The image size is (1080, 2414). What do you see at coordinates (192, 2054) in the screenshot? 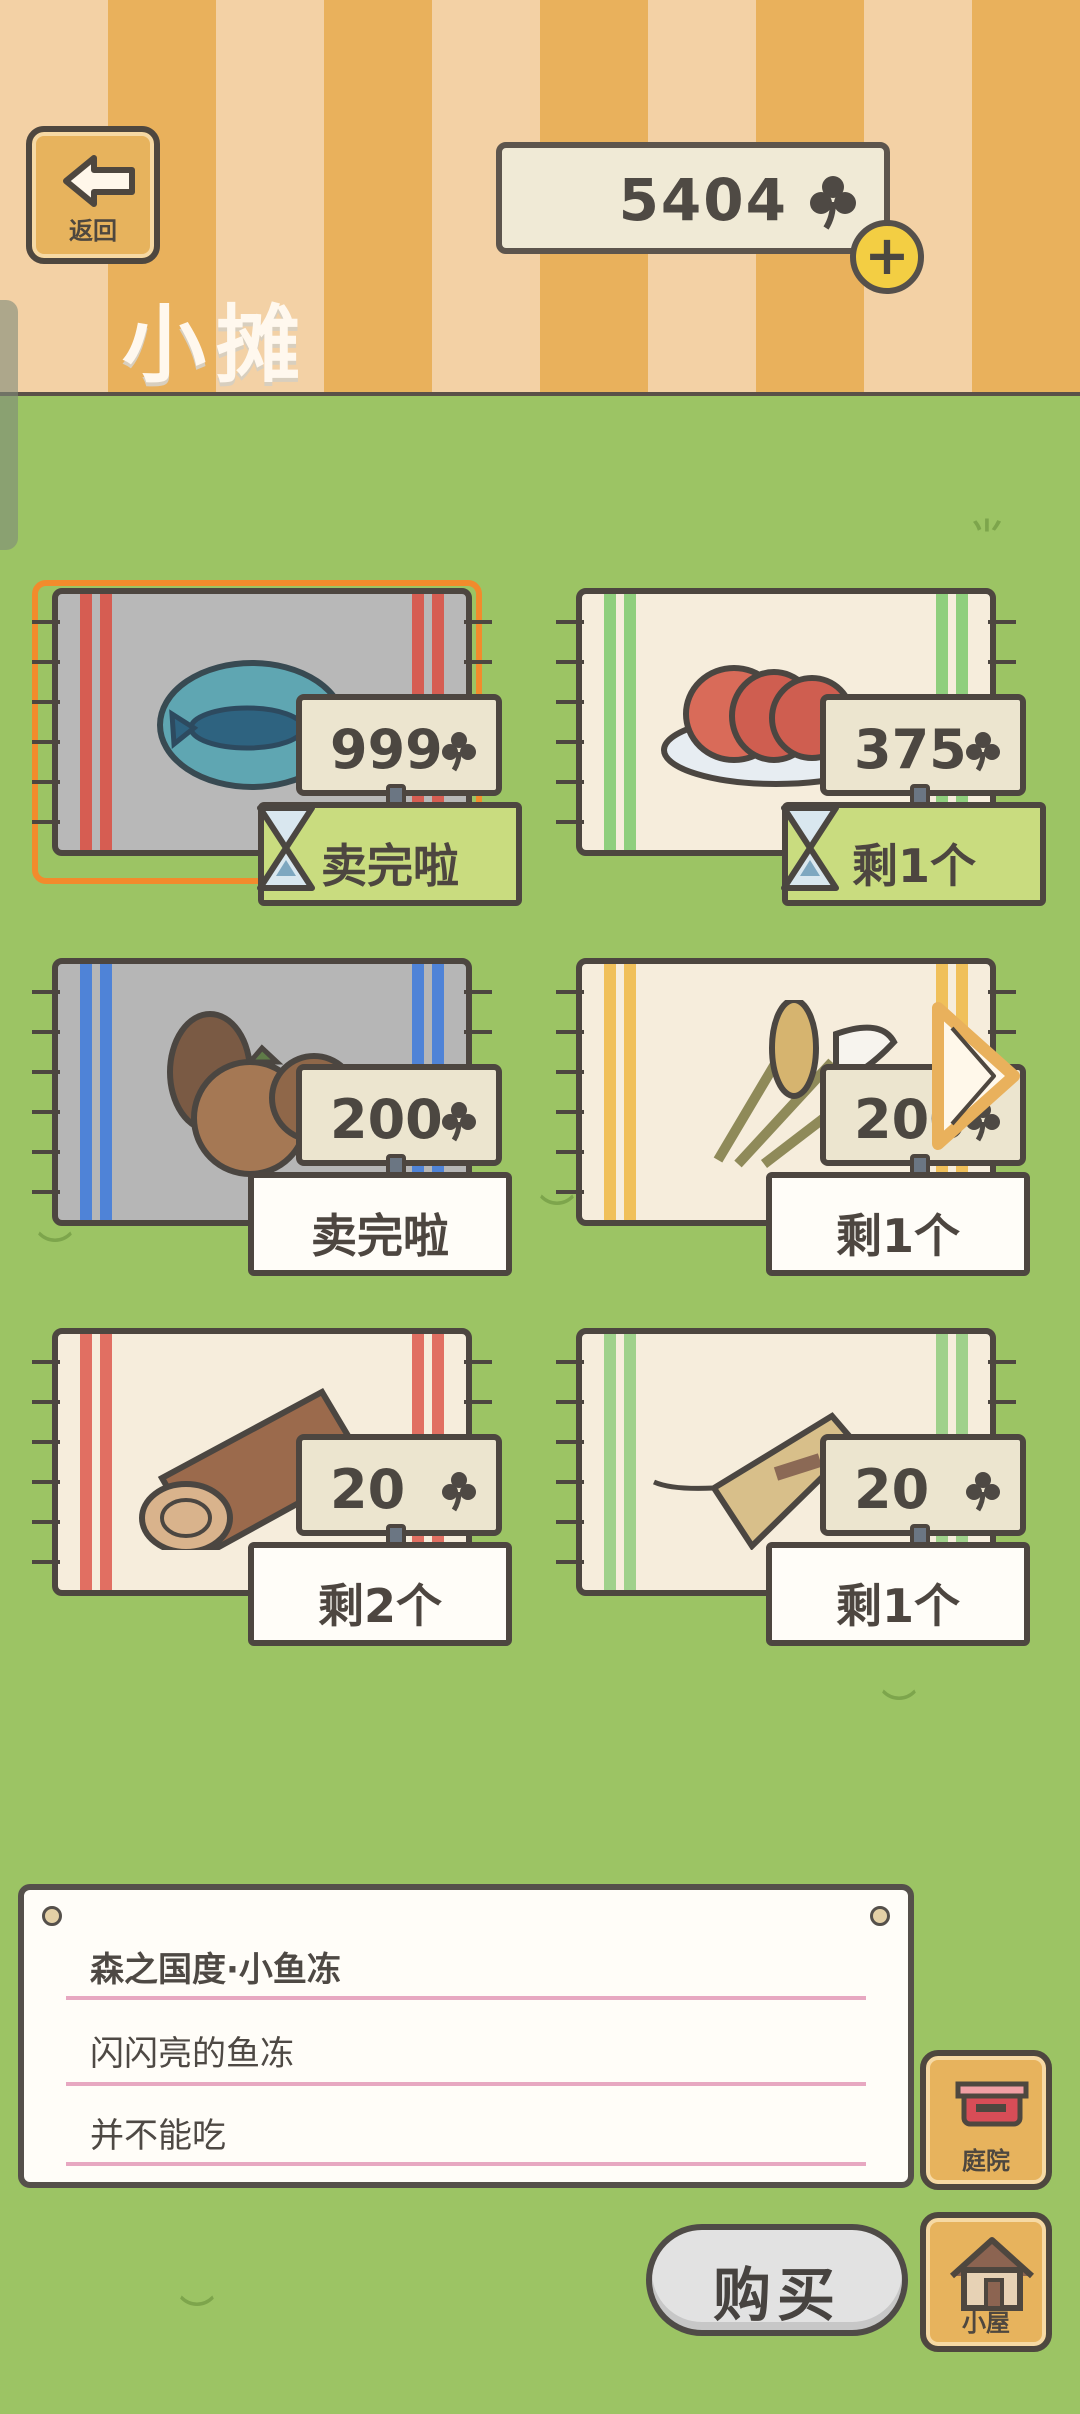
I see `item-description-line: 闪闪亮的鱼冻` at bounding box center [192, 2054].